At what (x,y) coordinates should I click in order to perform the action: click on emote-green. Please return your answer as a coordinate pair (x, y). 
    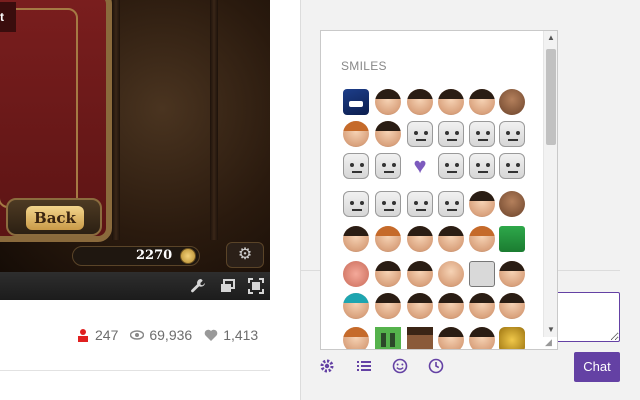
    Looking at the image, I should click on (512, 239).